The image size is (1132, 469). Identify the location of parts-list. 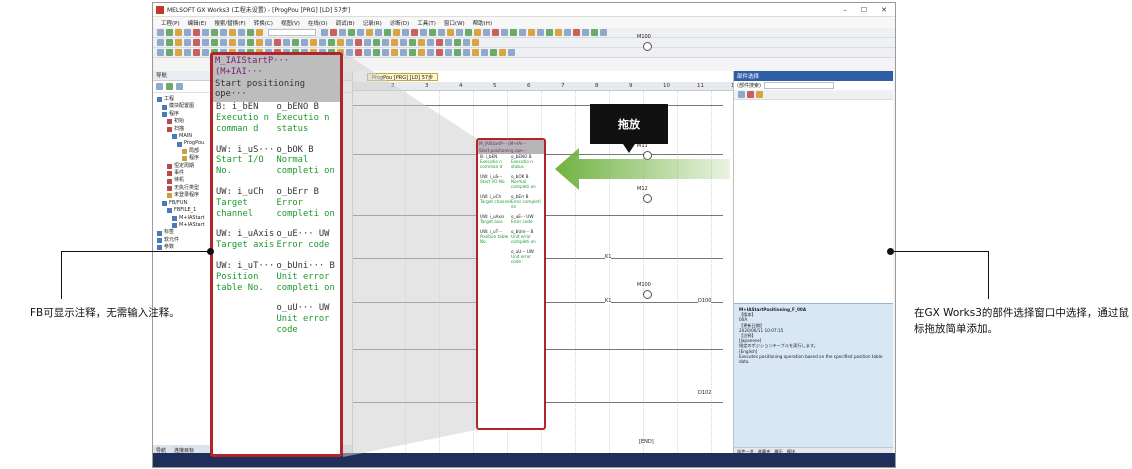
(813, 203).